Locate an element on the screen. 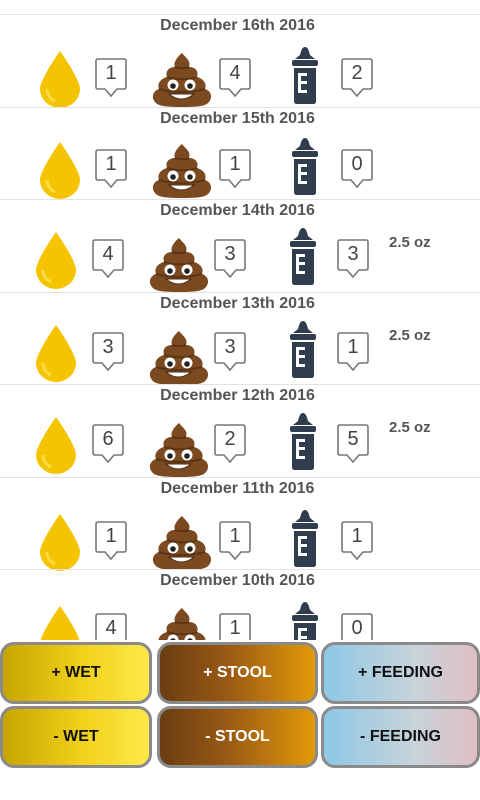 The width and height of the screenshot is (480, 800). add-feeding-button: + FEEDING is located at coordinates (400, 673).